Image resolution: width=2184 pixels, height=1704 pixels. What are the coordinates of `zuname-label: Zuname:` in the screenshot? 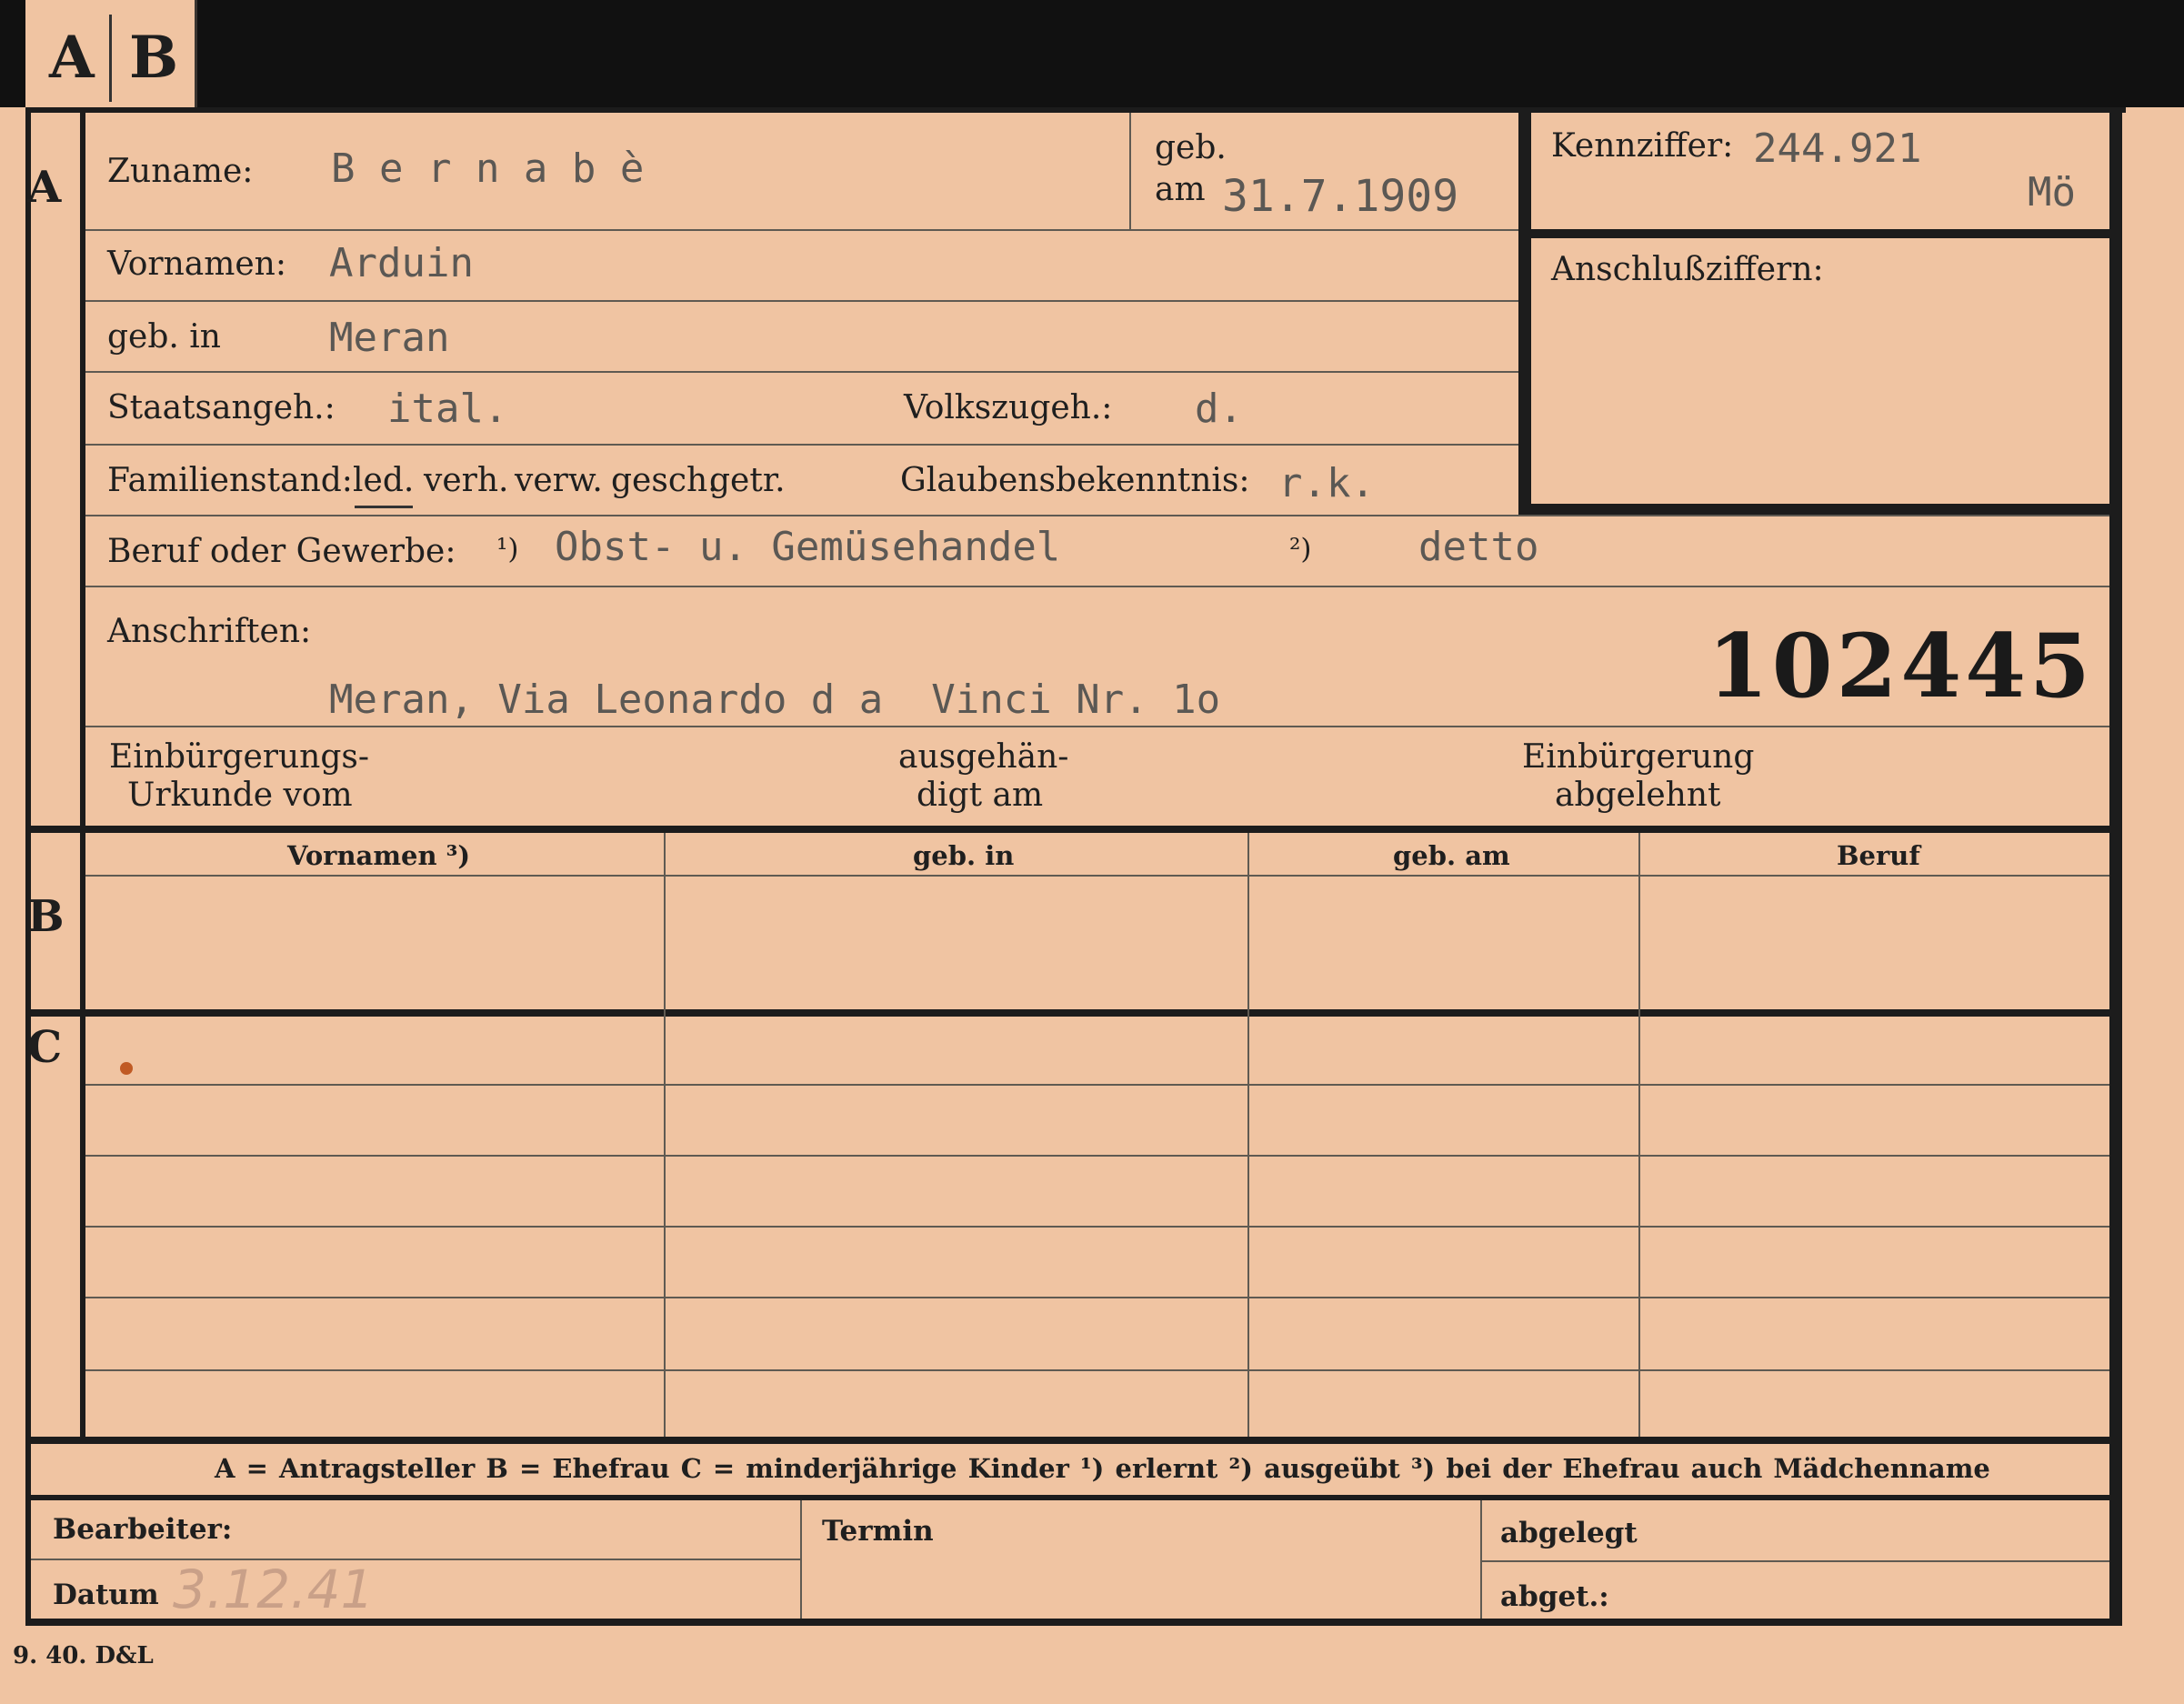 It's located at (180, 171).